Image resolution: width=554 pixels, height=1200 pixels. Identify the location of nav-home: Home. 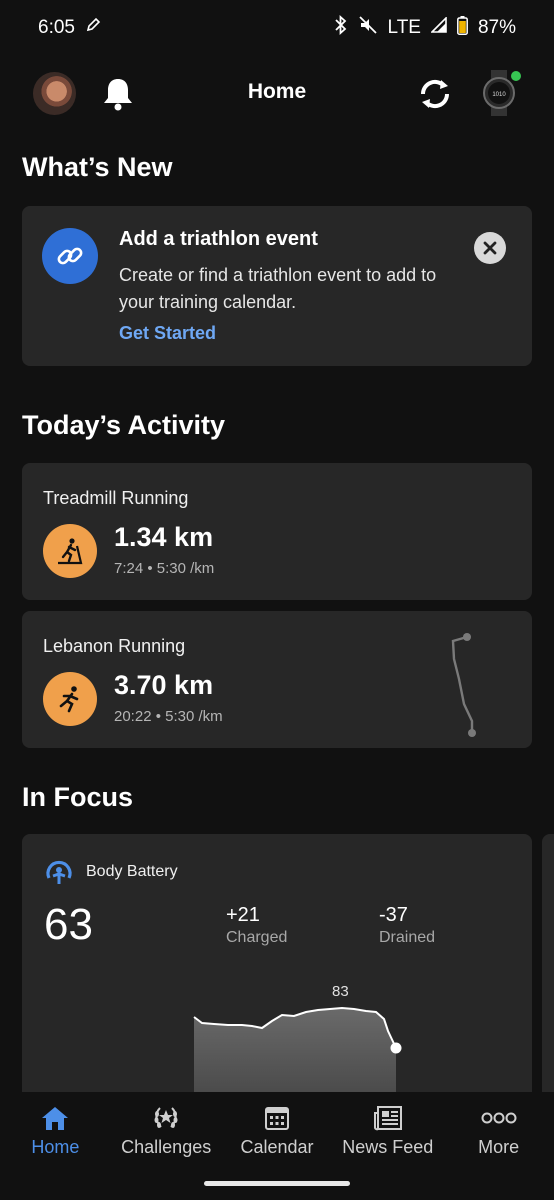
(55, 1132).